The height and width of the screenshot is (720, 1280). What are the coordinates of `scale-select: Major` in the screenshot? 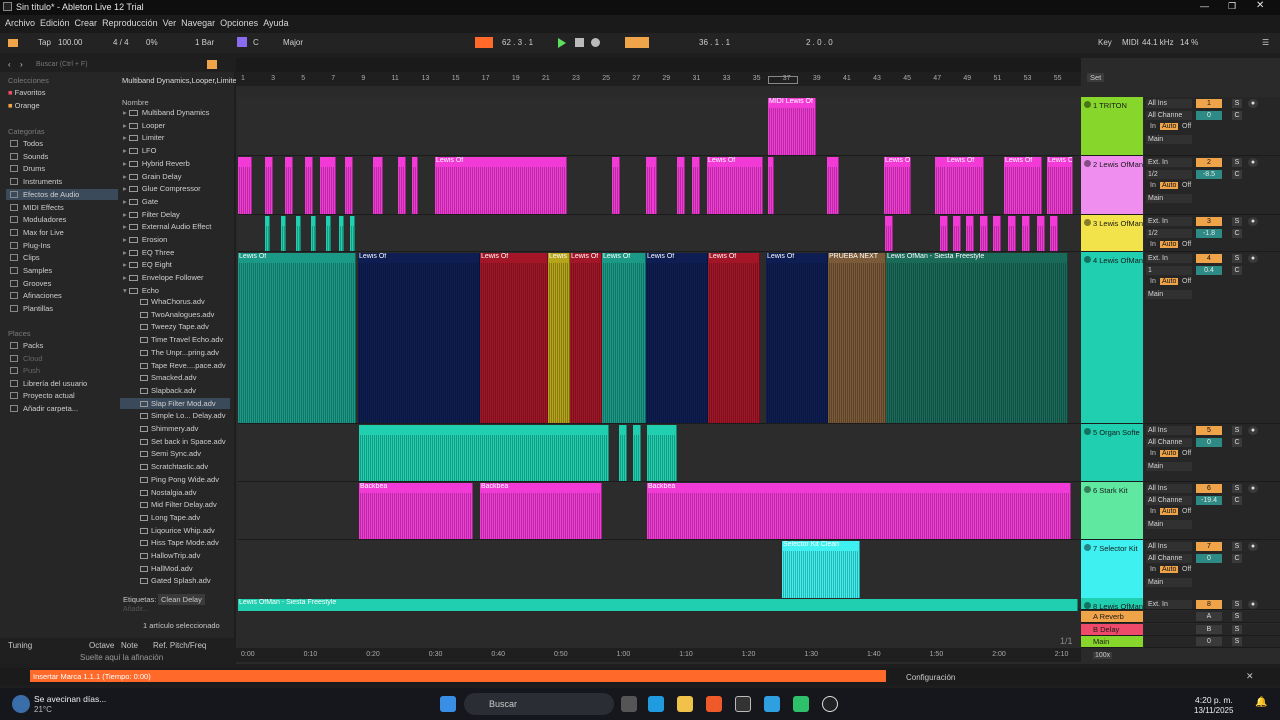 It's located at (293, 42).